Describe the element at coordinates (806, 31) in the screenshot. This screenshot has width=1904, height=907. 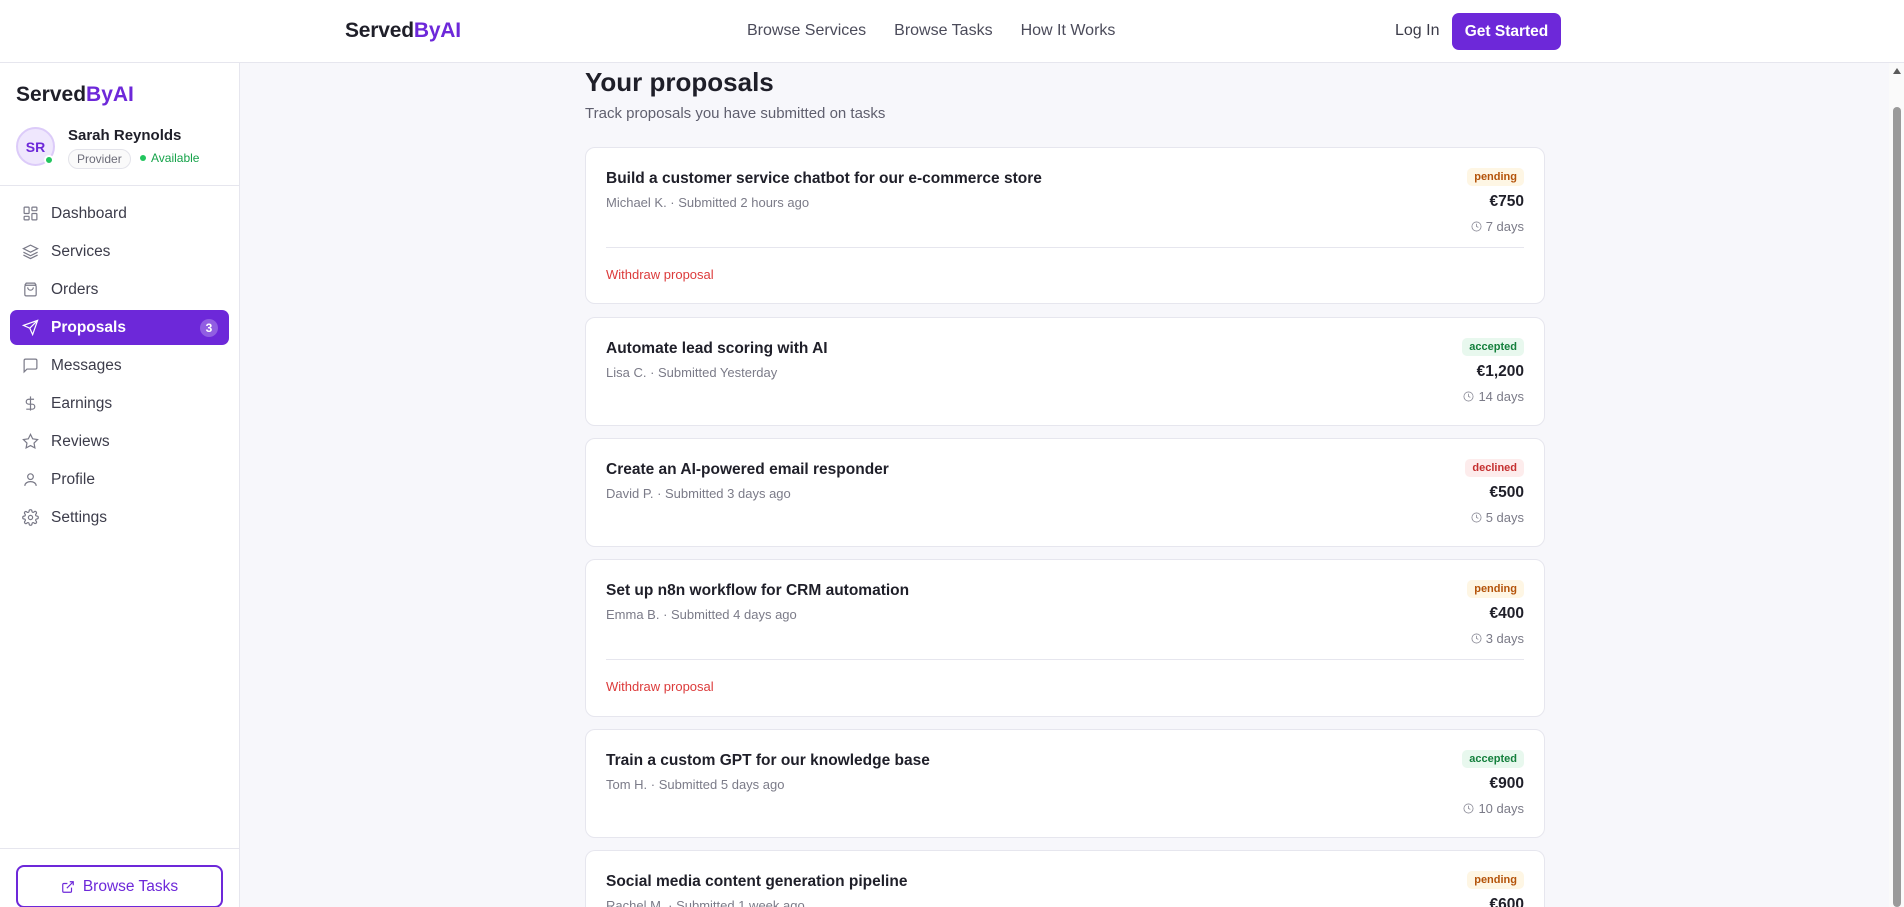
I see `nav-link-browse-services: Browse Services` at that location.